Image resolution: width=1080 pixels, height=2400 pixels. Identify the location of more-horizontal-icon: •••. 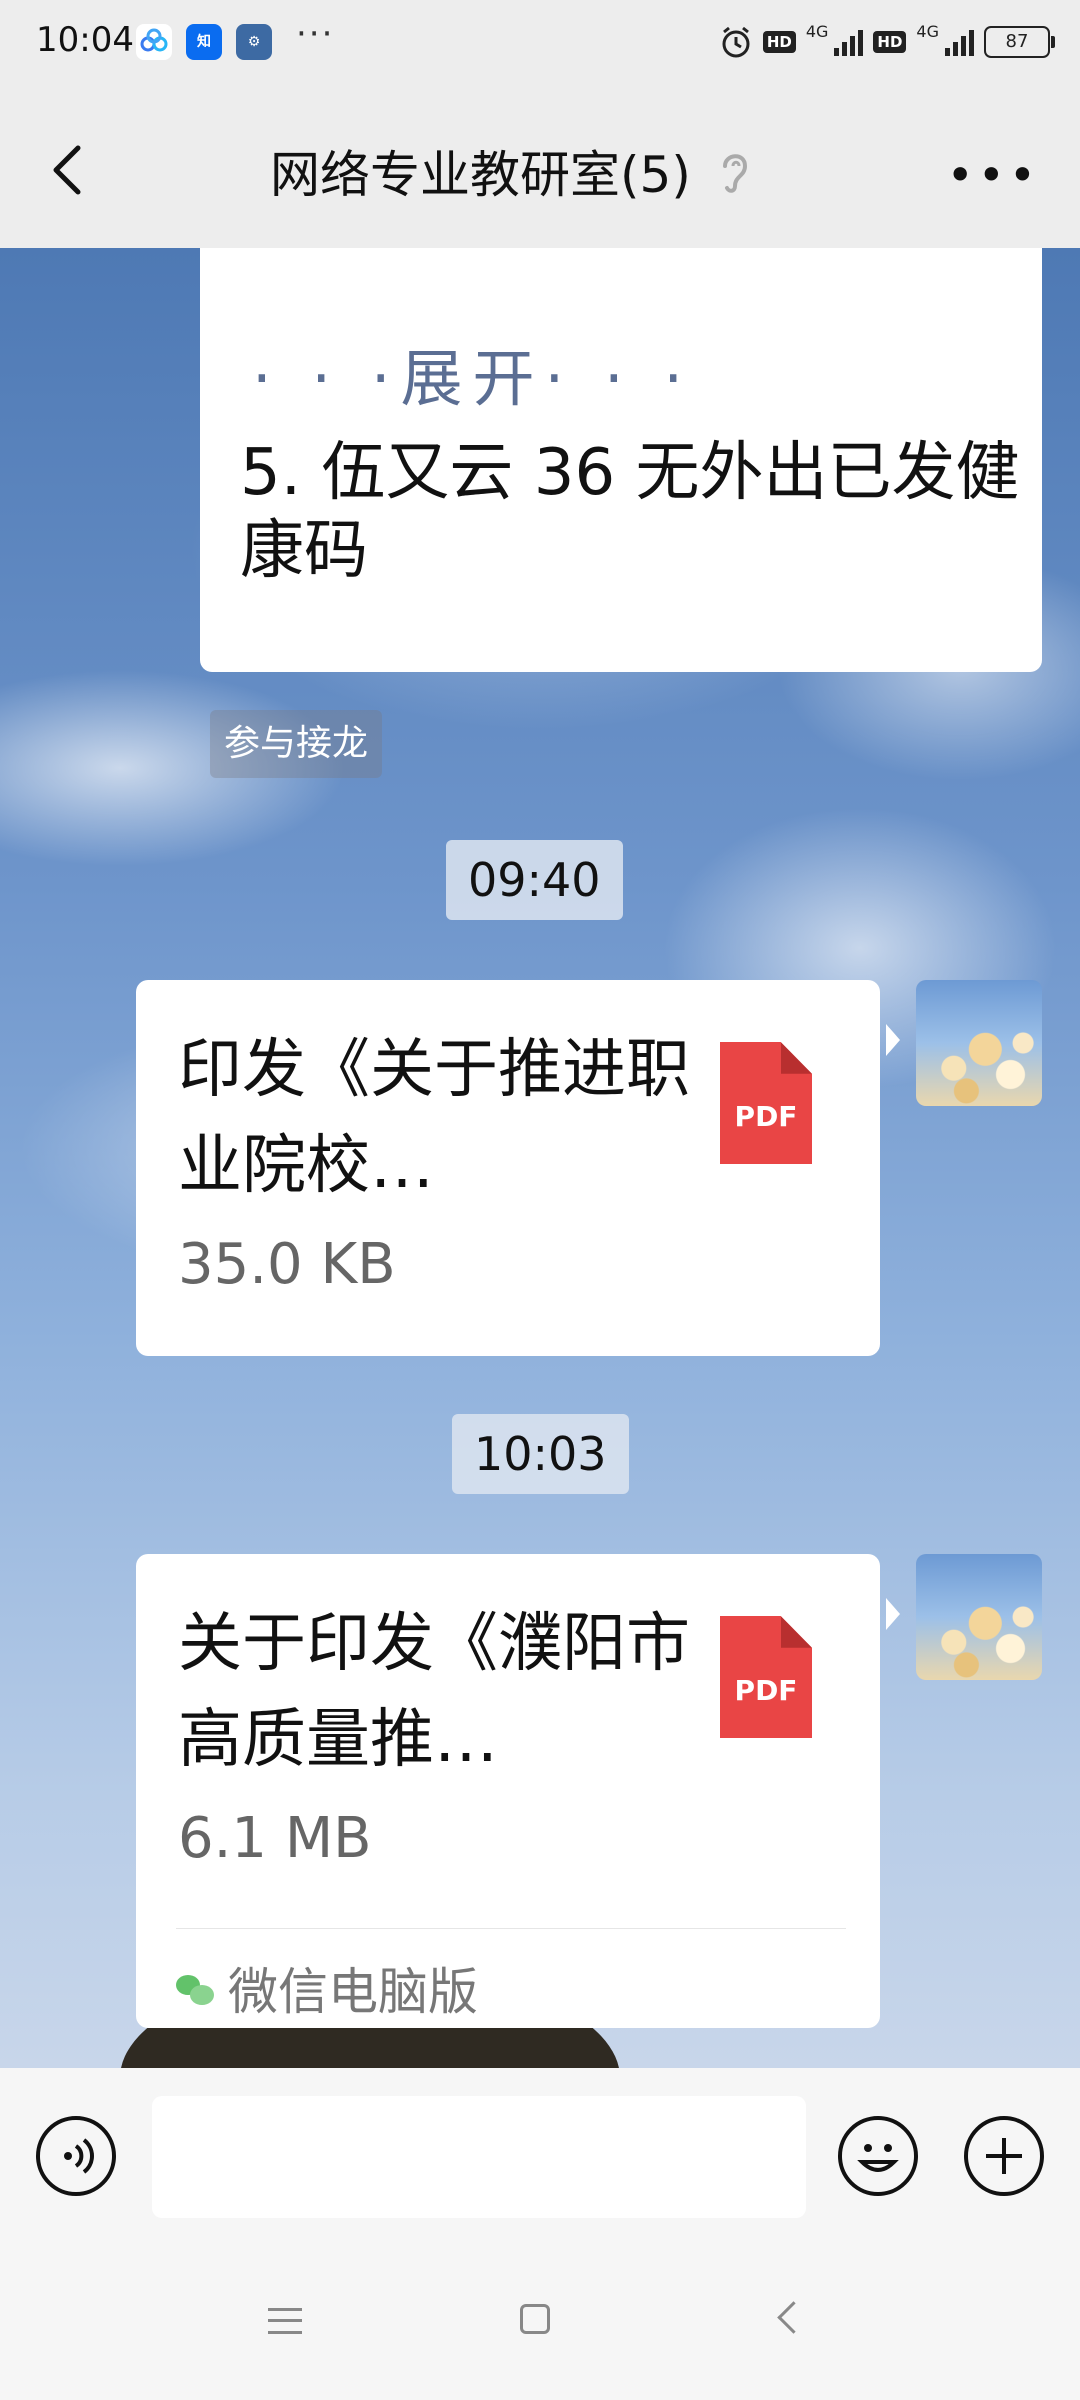
(993, 175).